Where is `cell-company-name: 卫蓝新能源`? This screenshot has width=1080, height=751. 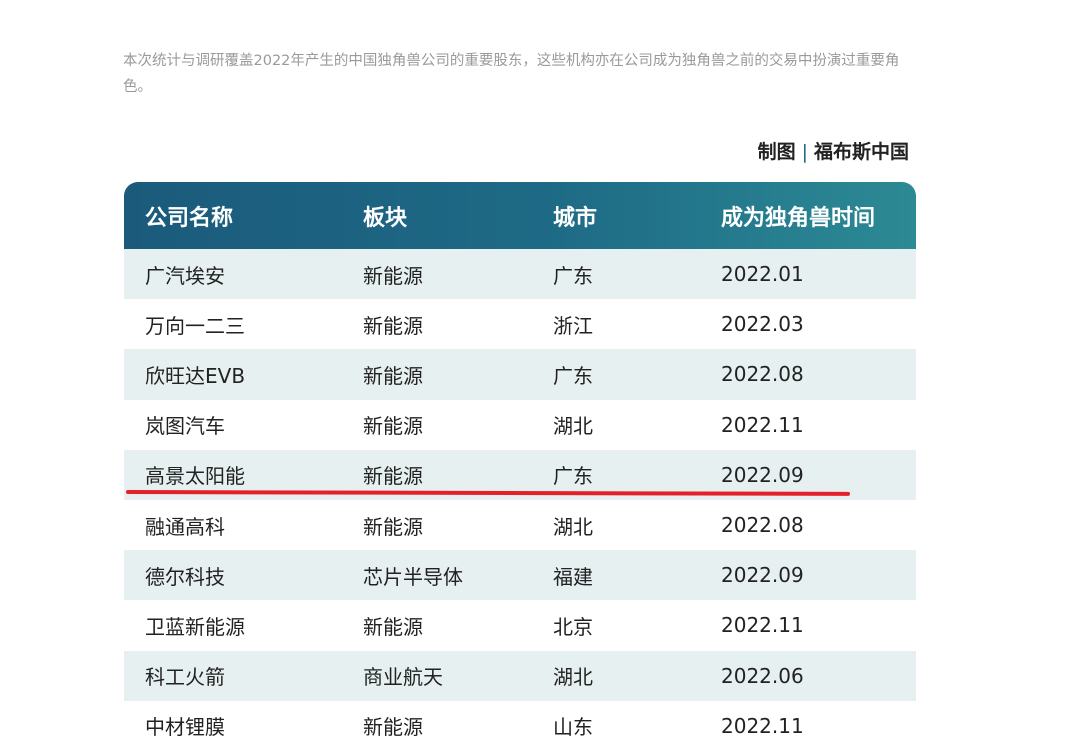
cell-company-name: 卫蓝新能源 is located at coordinates (195, 626).